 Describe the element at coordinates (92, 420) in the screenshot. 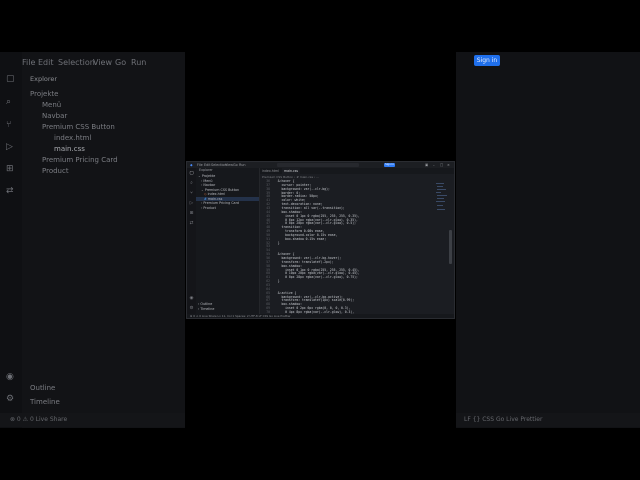

I see `background-status-left: ⊗ 0 ⚠ 0 Live Share` at that location.